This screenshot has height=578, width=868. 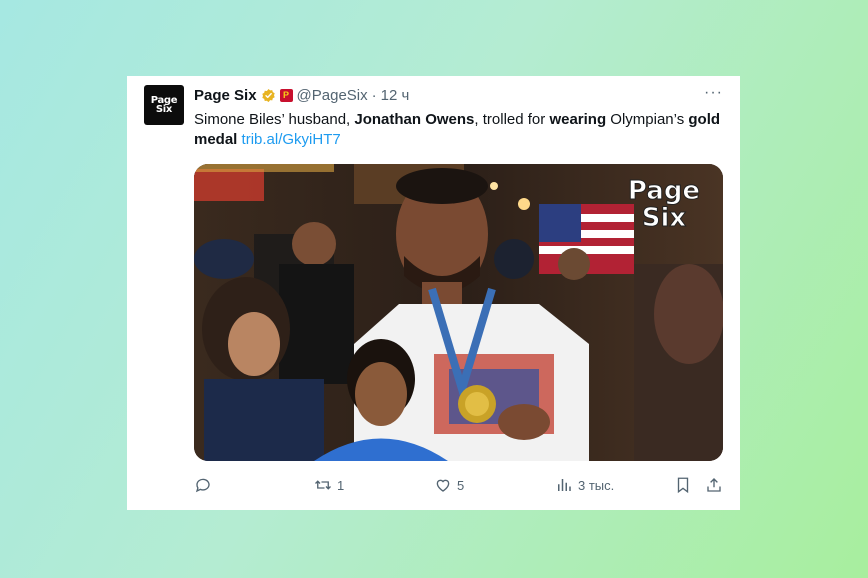 I want to click on share-icon, so click(x=714, y=485).